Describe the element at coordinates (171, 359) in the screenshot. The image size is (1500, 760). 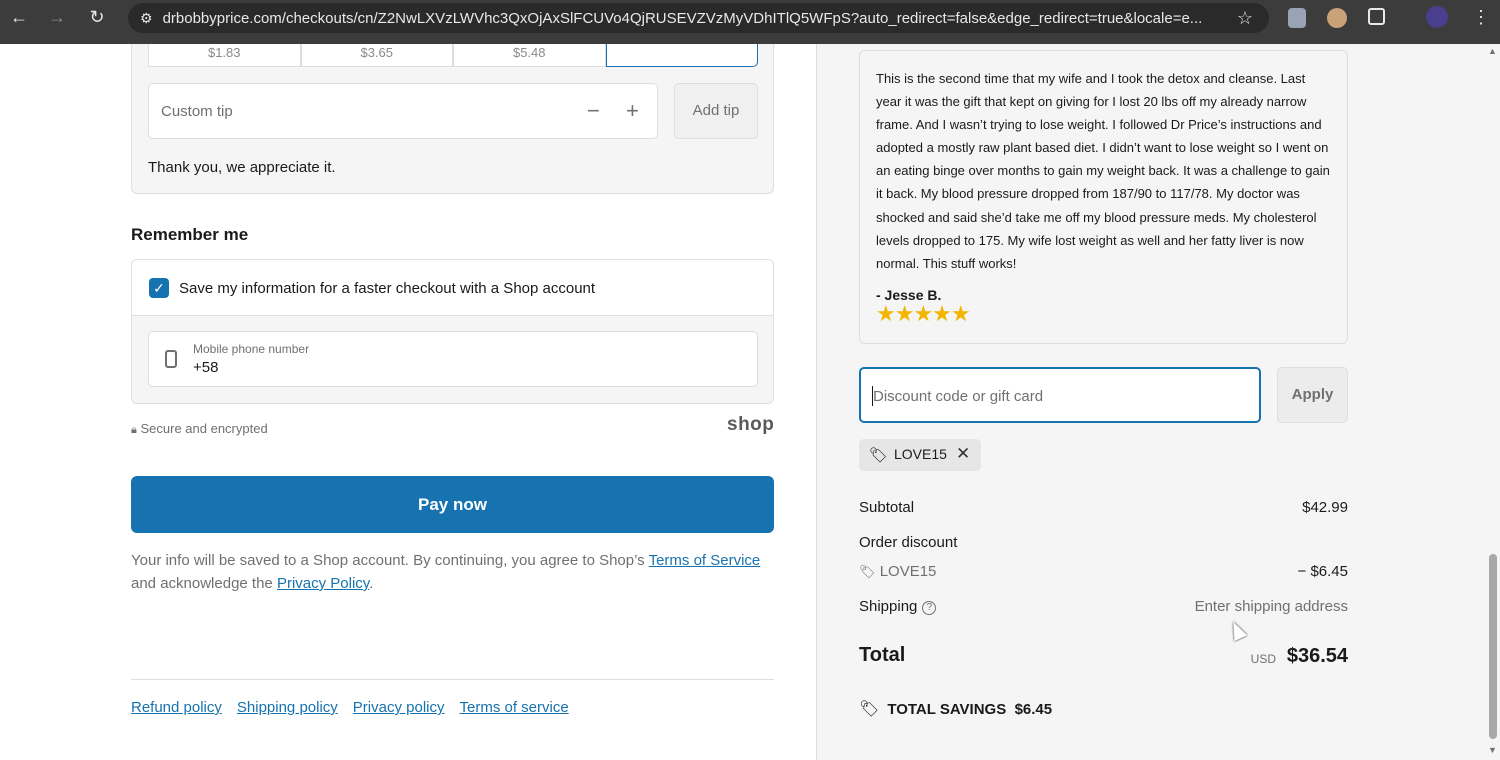
I see `mobile-phone-icon` at that location.